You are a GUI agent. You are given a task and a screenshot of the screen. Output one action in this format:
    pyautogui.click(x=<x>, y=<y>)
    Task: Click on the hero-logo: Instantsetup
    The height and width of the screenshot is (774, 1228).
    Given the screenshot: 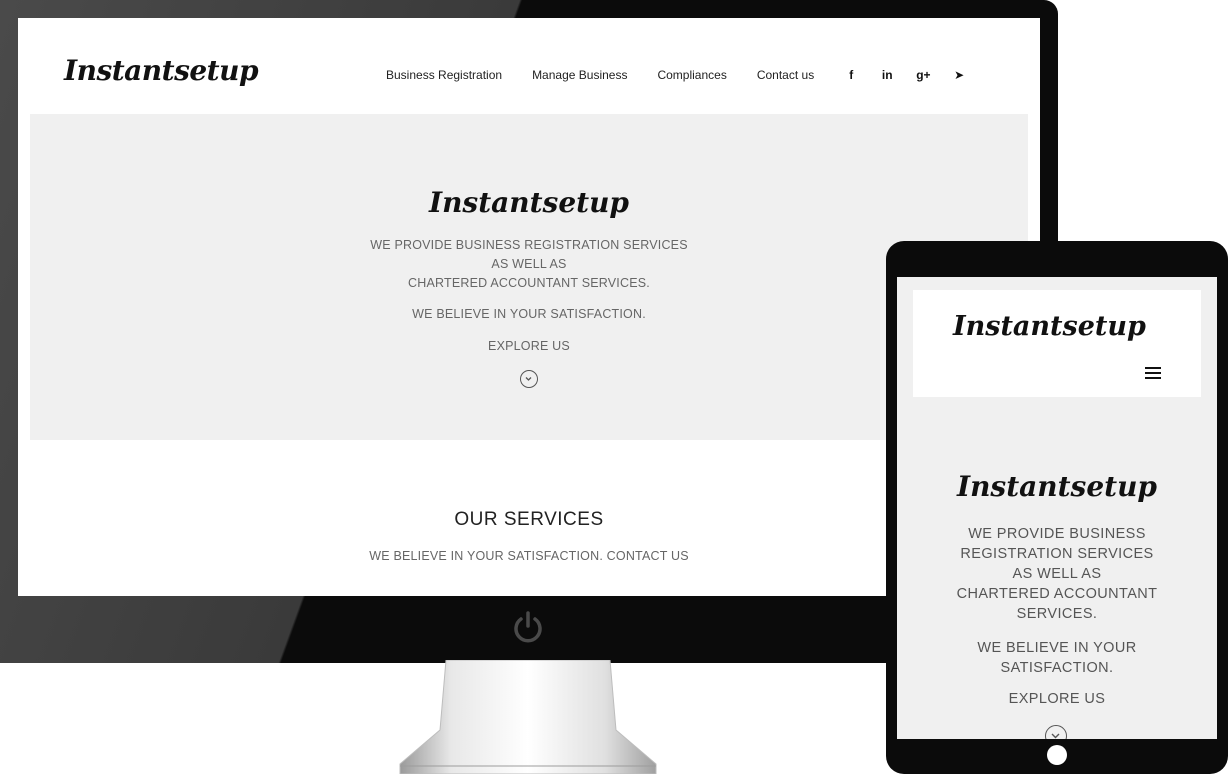 What is the action you would take?
    pyautogui.click(x=529, y=202)
    